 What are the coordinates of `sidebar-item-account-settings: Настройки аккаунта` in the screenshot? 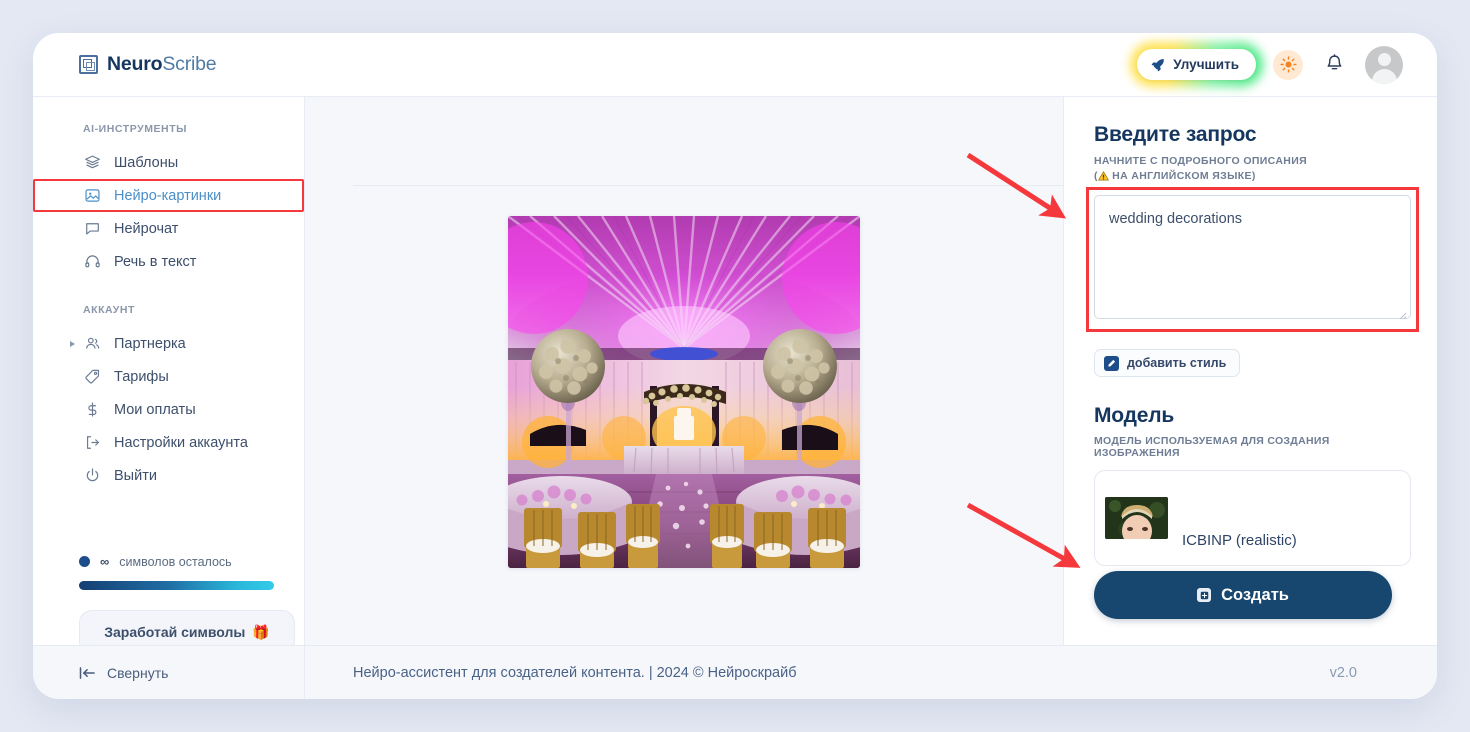 It's located at (168, 442).